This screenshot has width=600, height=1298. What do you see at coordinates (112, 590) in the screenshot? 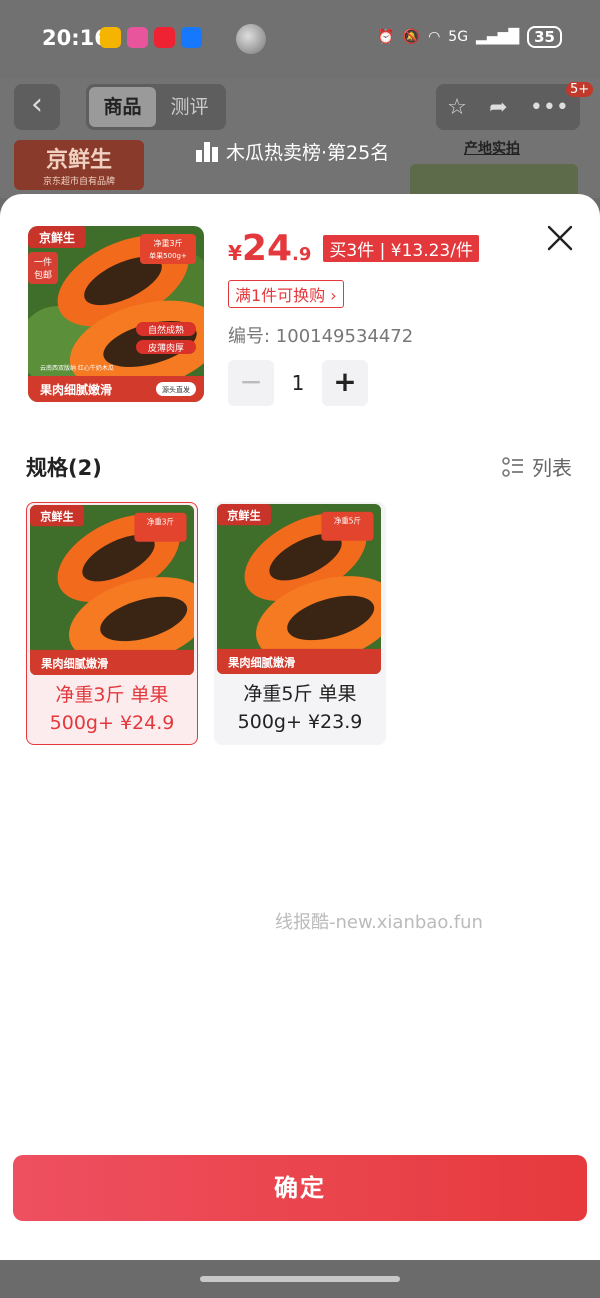
I see `spec-thumbnail: 京鲜生 净重3斤 果肉细腻嫩滑` at bounding box center [112, 590].